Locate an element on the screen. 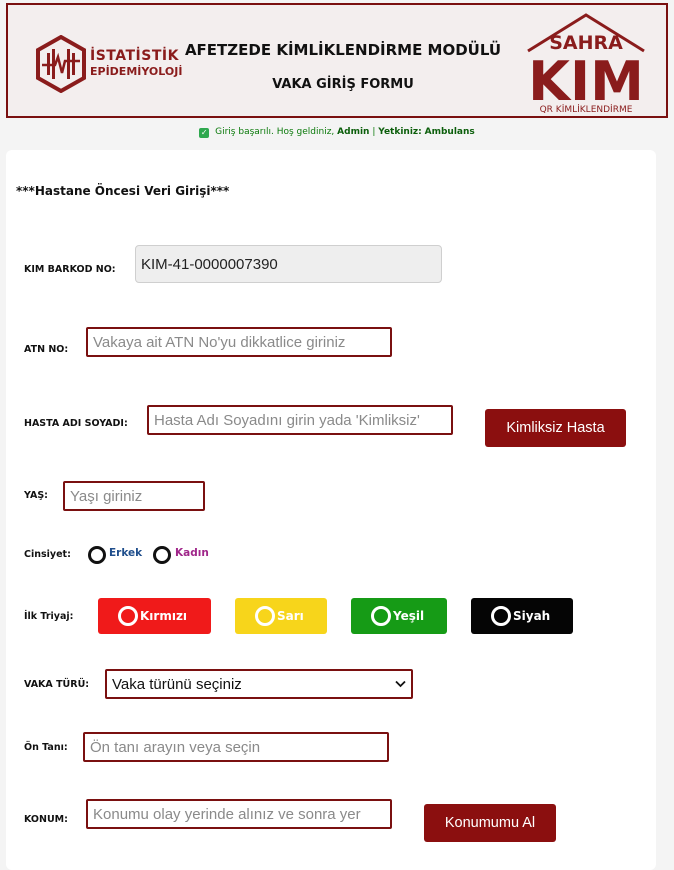  logo-text-istatistik: İSTATİSTİK is located at coordinates (134, 56).